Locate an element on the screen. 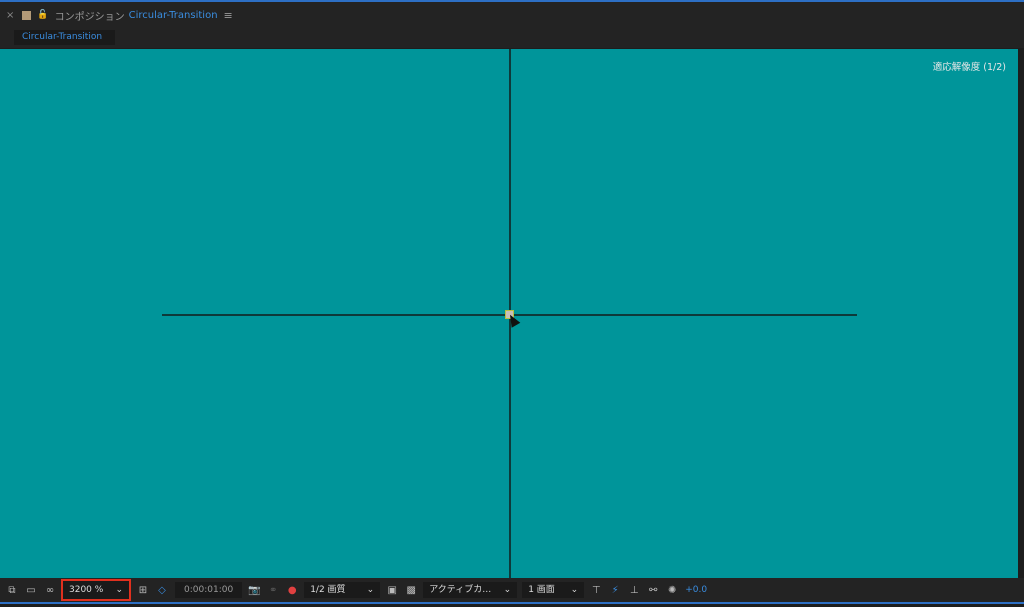 Image resolution: width=1024 pixels, height=607 pixels. zoom-dropdown: 3200 % ⌄ is located at coordinates (96, 590).